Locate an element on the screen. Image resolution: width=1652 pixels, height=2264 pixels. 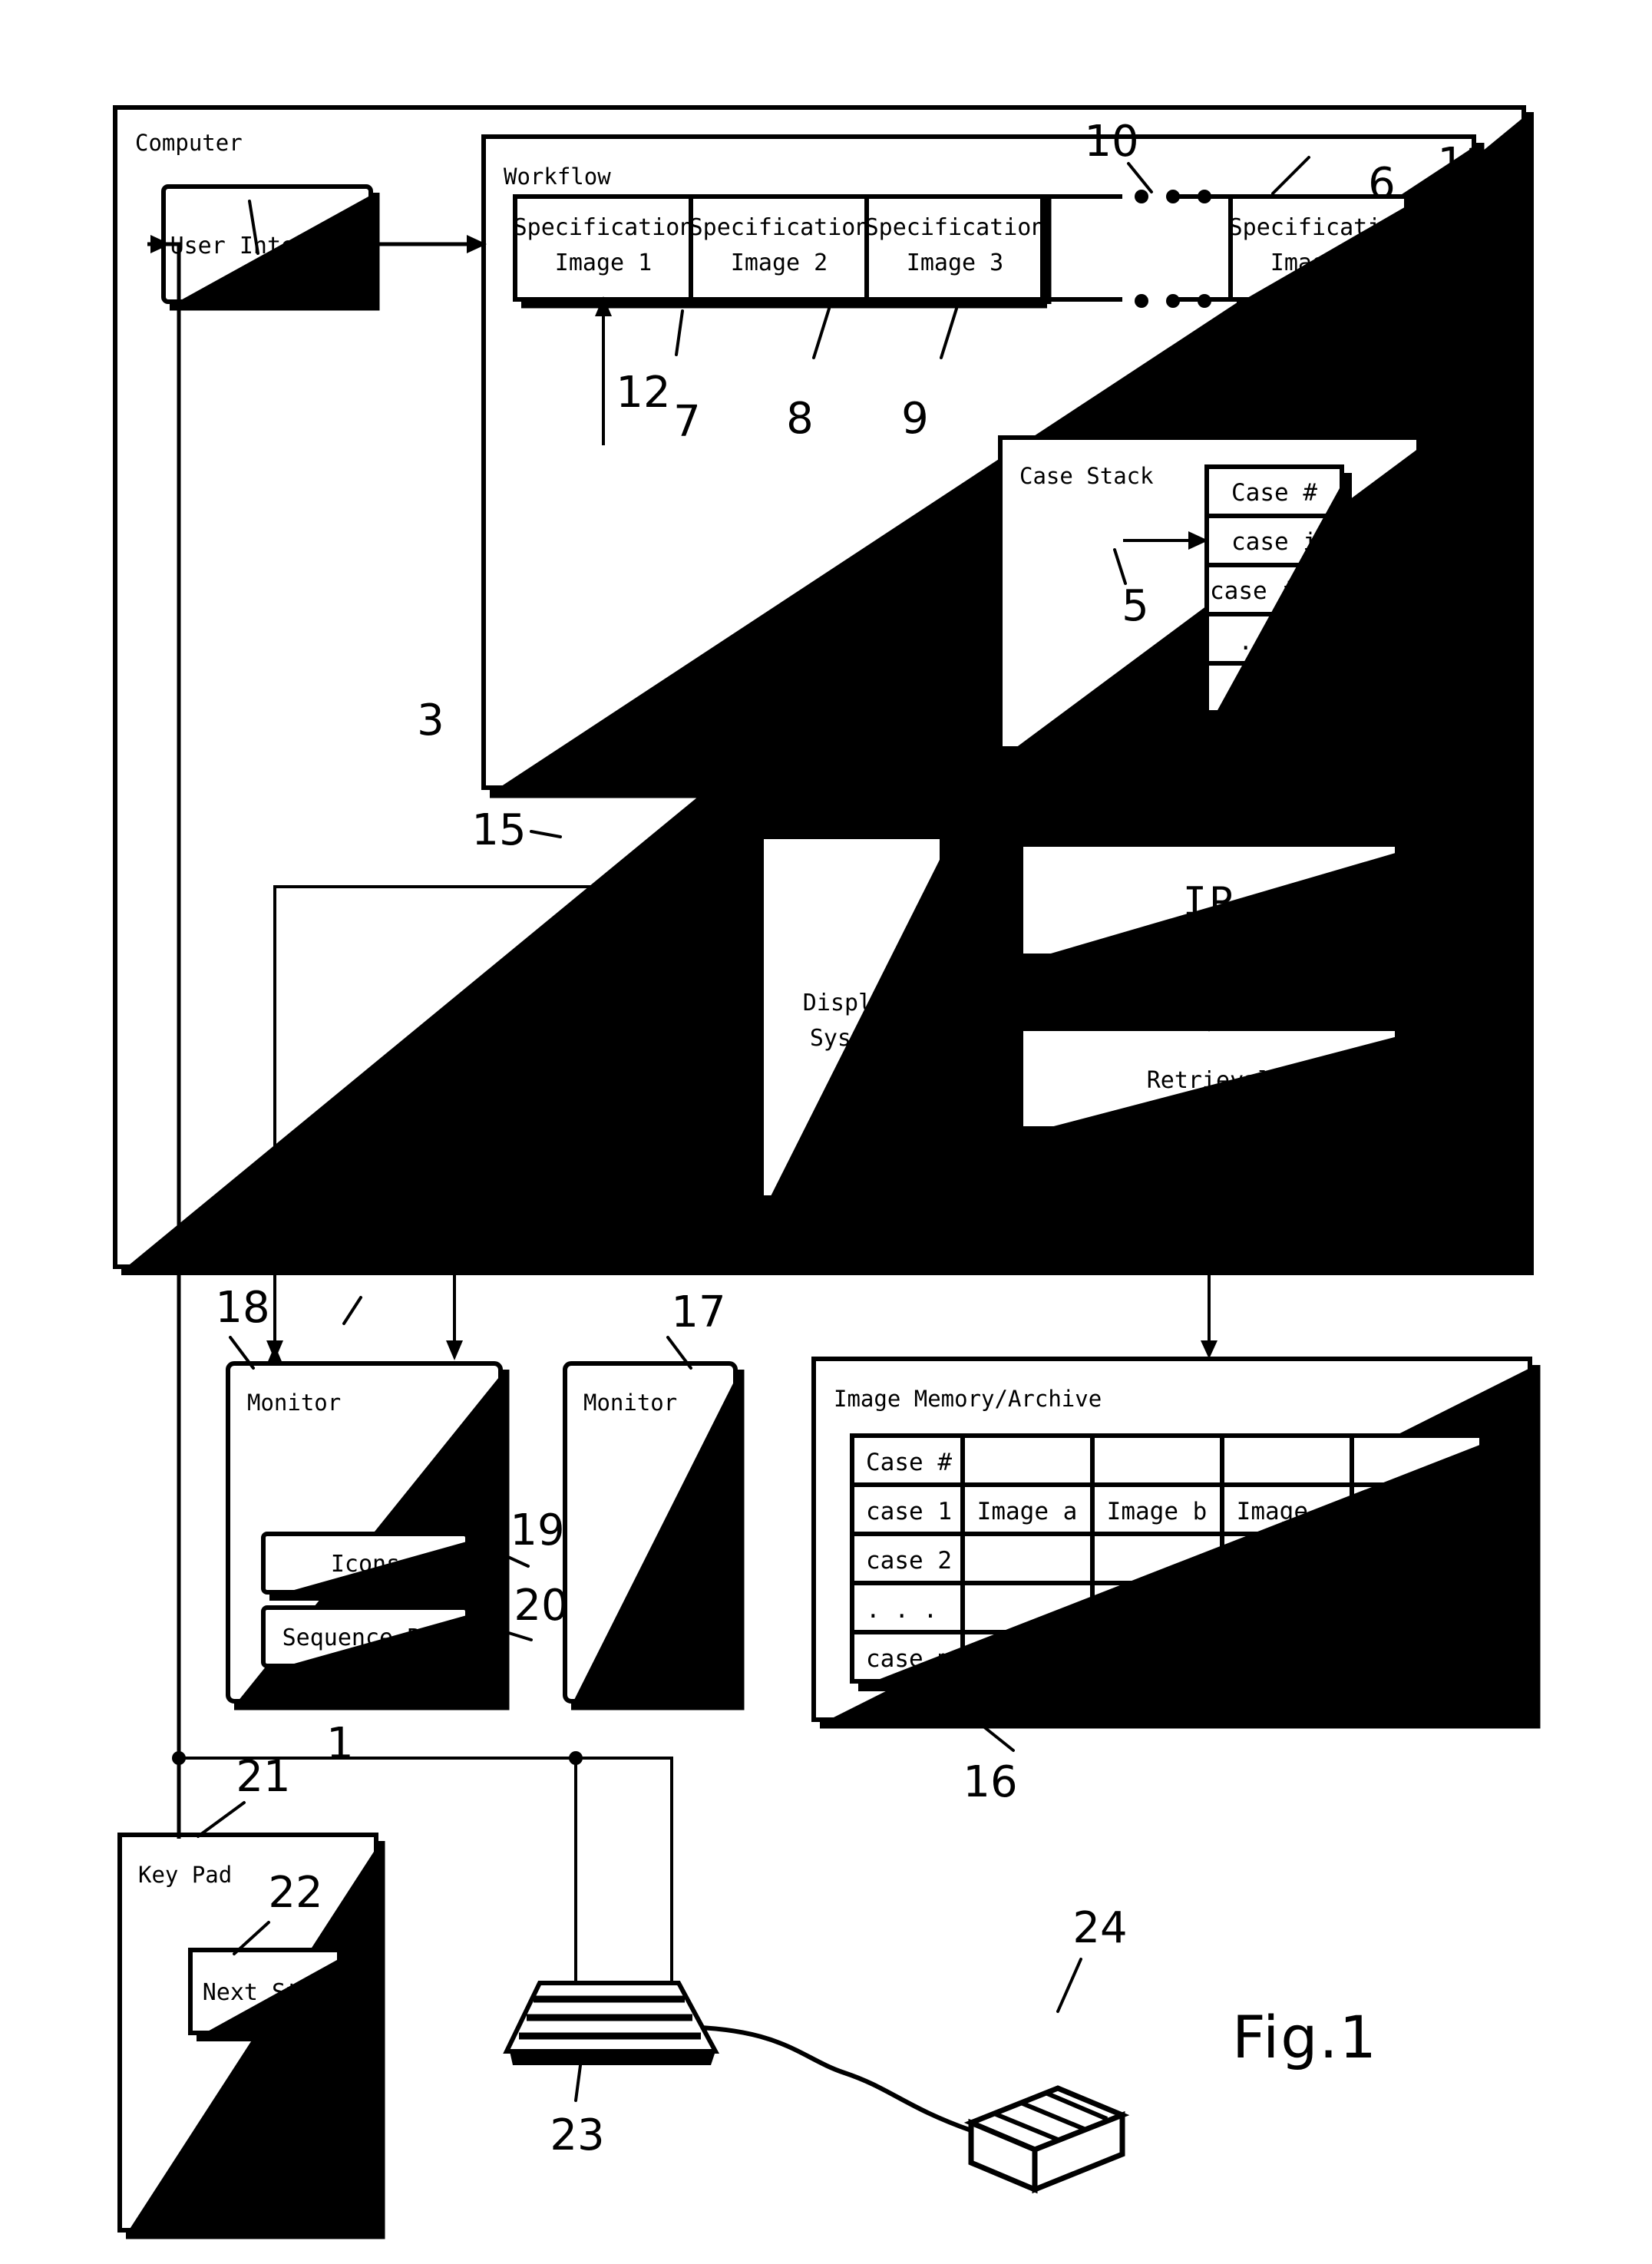
display-system-box is located at coordinates (856, 1021).